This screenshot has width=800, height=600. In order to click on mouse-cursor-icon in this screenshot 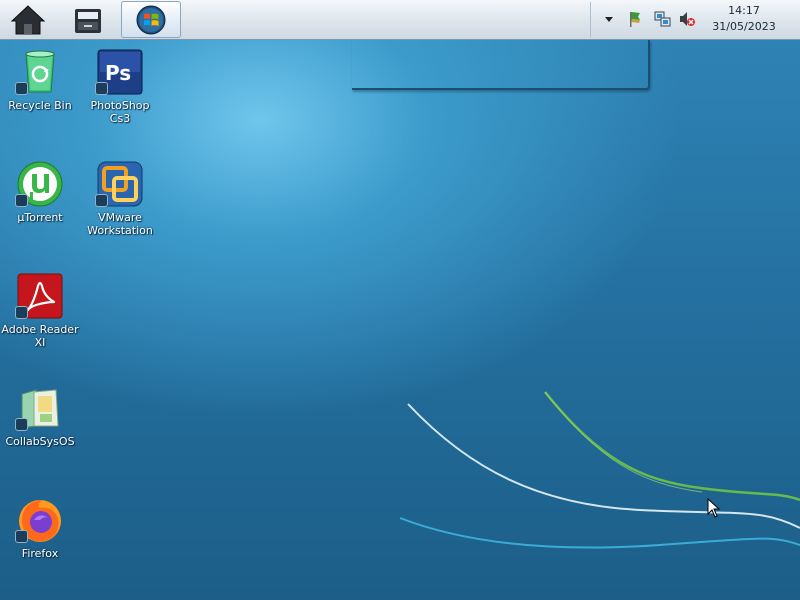, I will do `click(714, 508)`.